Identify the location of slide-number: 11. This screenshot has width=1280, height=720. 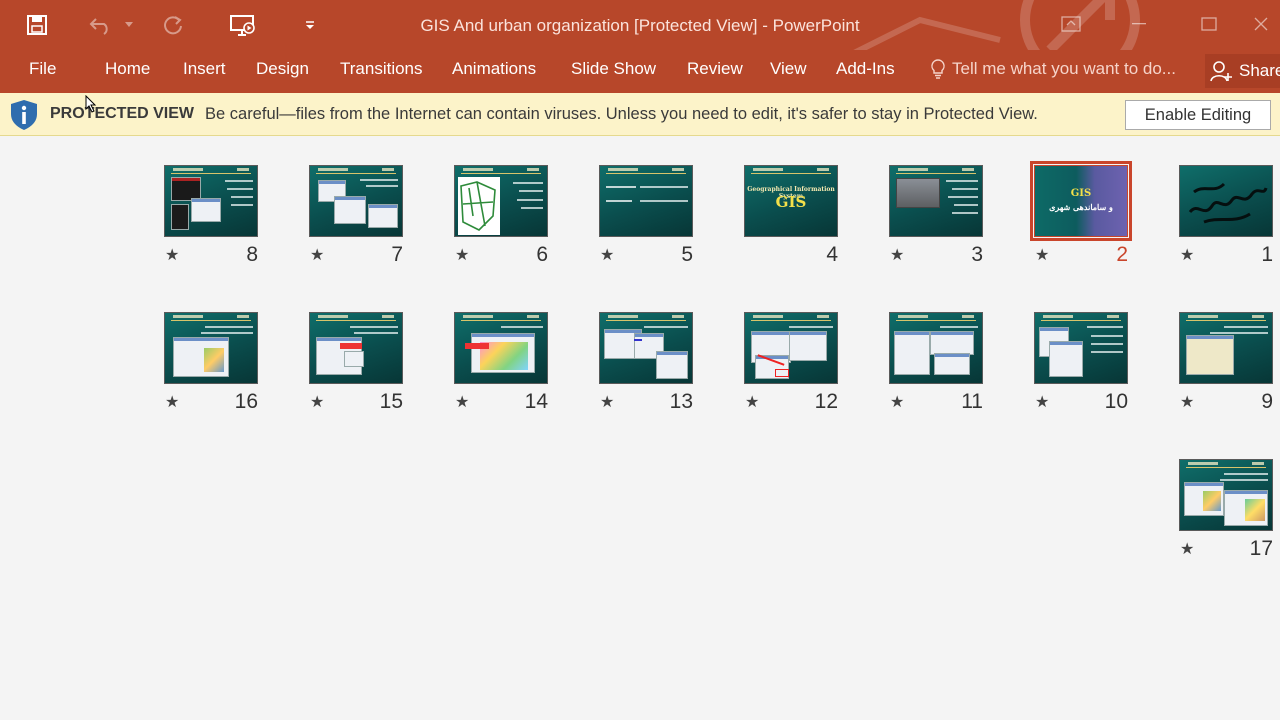
(972, 401).